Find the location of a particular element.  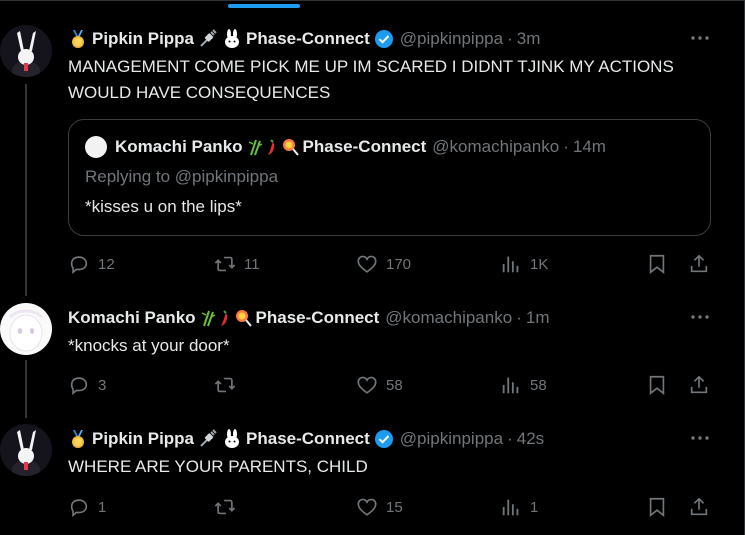

views-button: 1 is located at coordinates (519, 507).